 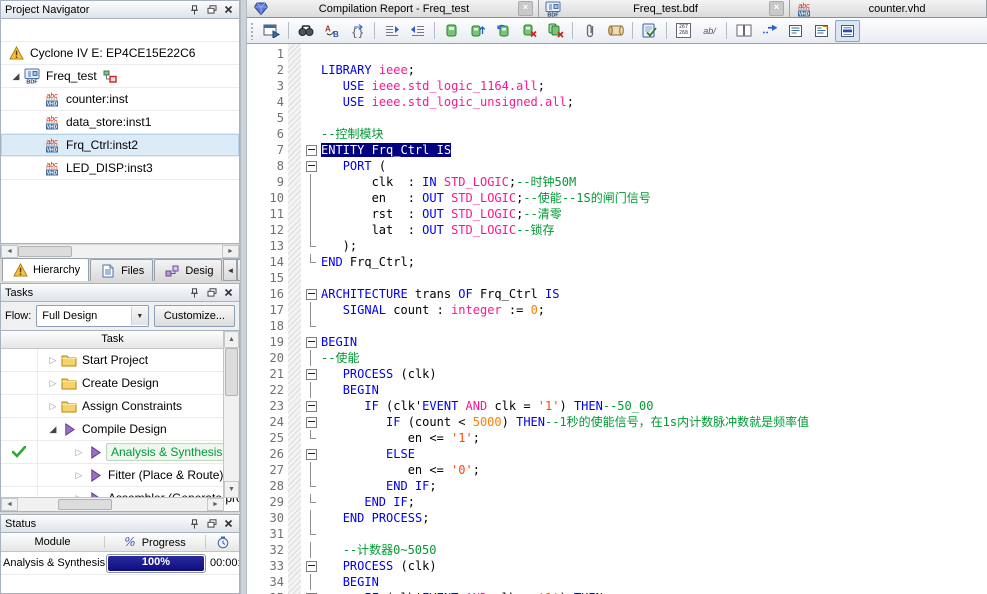 What do you see at coordinates (821, 31) in the screenshot?
I see `fold-view-button` at bounding box center [821, 31].